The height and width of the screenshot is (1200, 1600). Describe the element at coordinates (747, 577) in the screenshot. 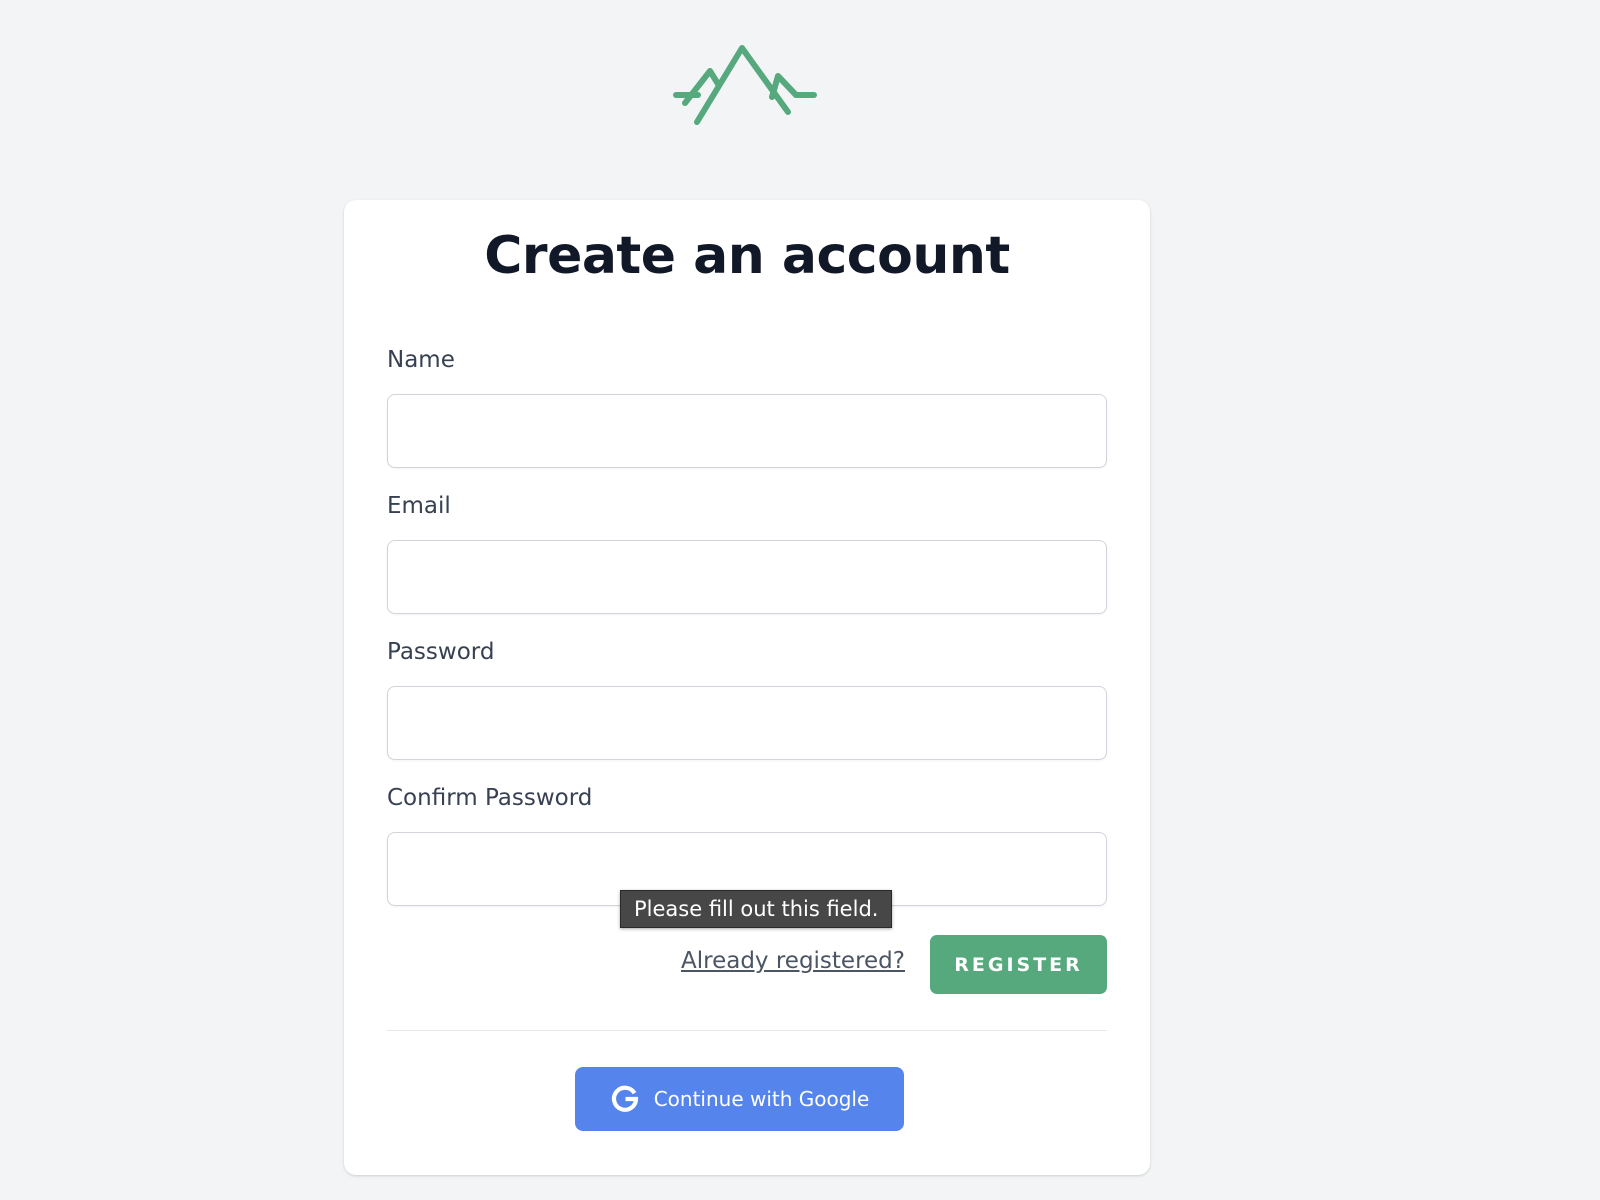

I see `email-input` at that location.